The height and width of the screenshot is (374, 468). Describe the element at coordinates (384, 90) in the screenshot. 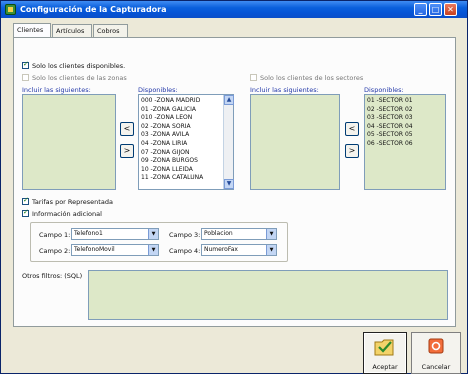

I see `sectores-disponibles-label: Disponibles:` at that location.